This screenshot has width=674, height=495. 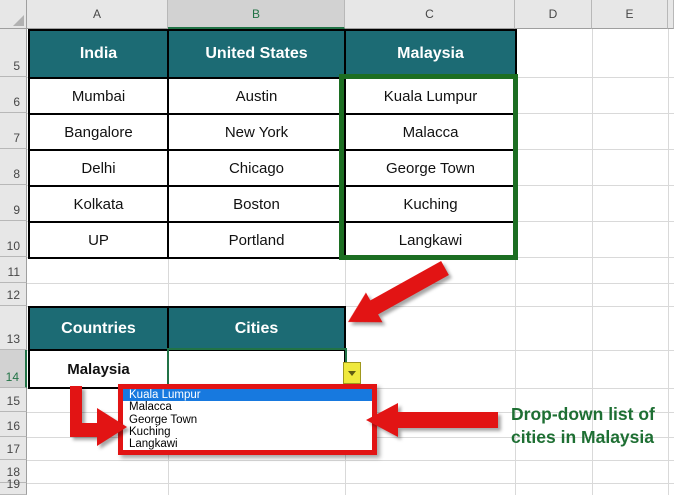 What do you see at coordinates (583, 426) in the screenshot?
I see `annotation-label: Drop-down list of cities in Malaysia` at bounding box center [583, 426].